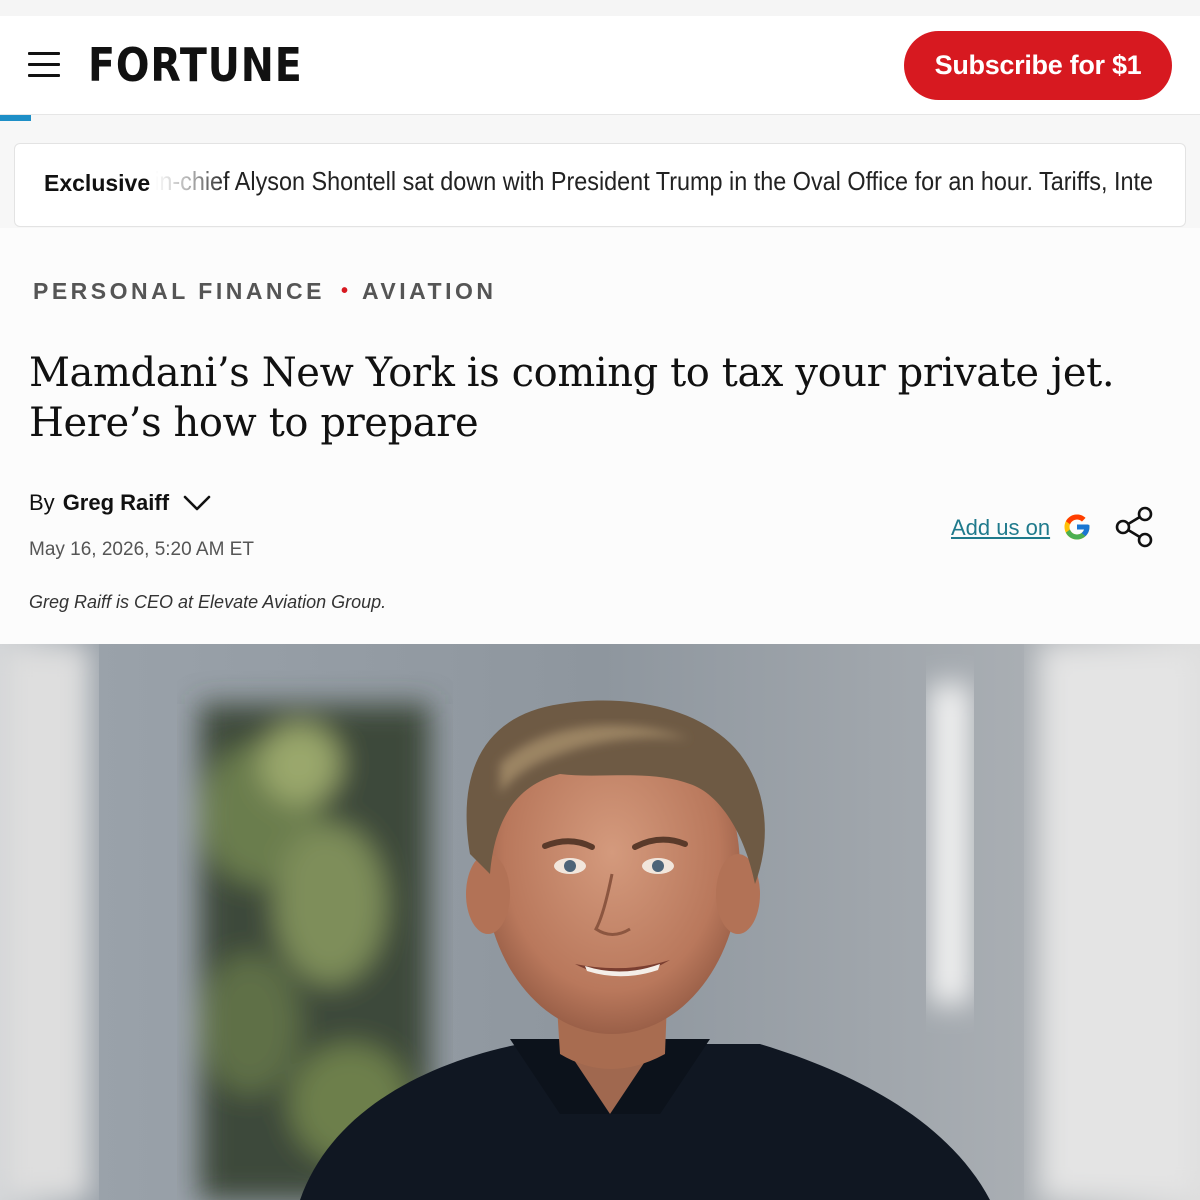 The width and height of the screenshot is (1200, 1200). I want to click on fortune-logo: FORTUNE, so click(195, 65).